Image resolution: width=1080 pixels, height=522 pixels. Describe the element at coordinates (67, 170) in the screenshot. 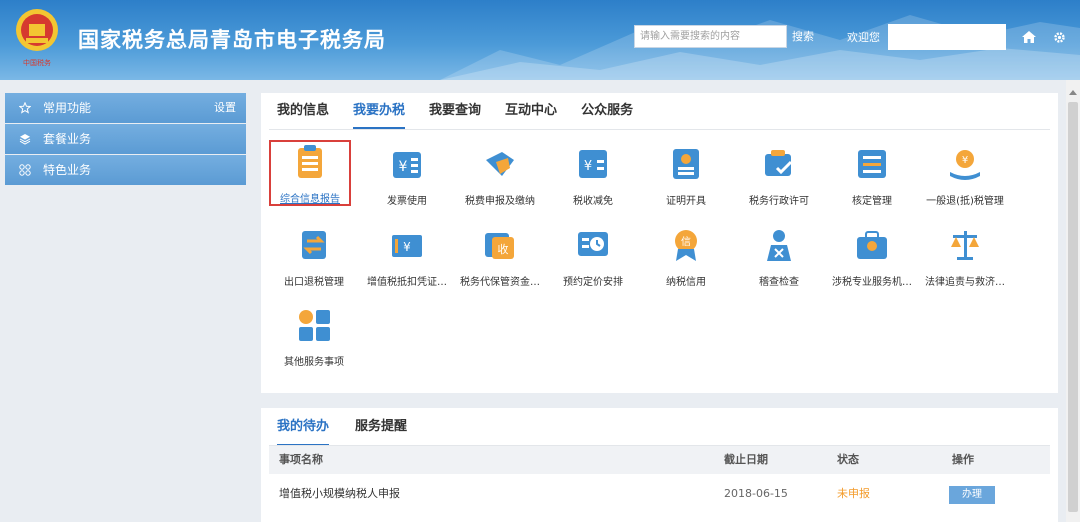

I see `sidebar-item-label: 特色业务` at that location.